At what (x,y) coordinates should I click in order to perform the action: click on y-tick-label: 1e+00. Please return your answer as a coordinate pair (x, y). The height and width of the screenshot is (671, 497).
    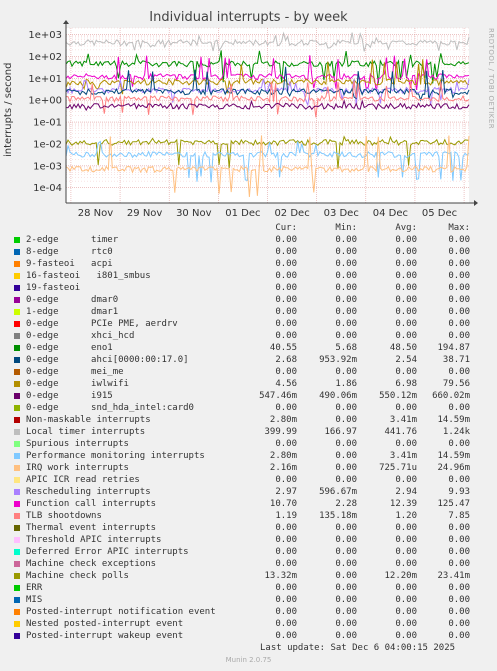
    Looking at the image, I should click on (45, 101).